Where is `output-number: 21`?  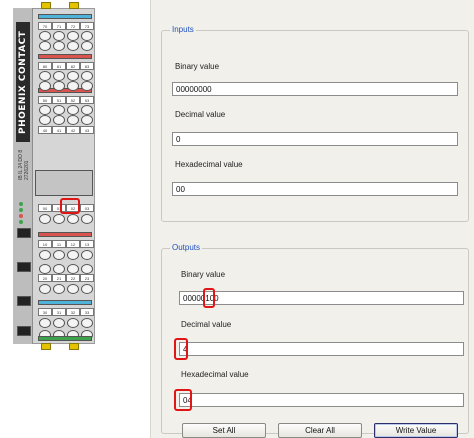 output-number: 21 is located at coordinates (59, 278).